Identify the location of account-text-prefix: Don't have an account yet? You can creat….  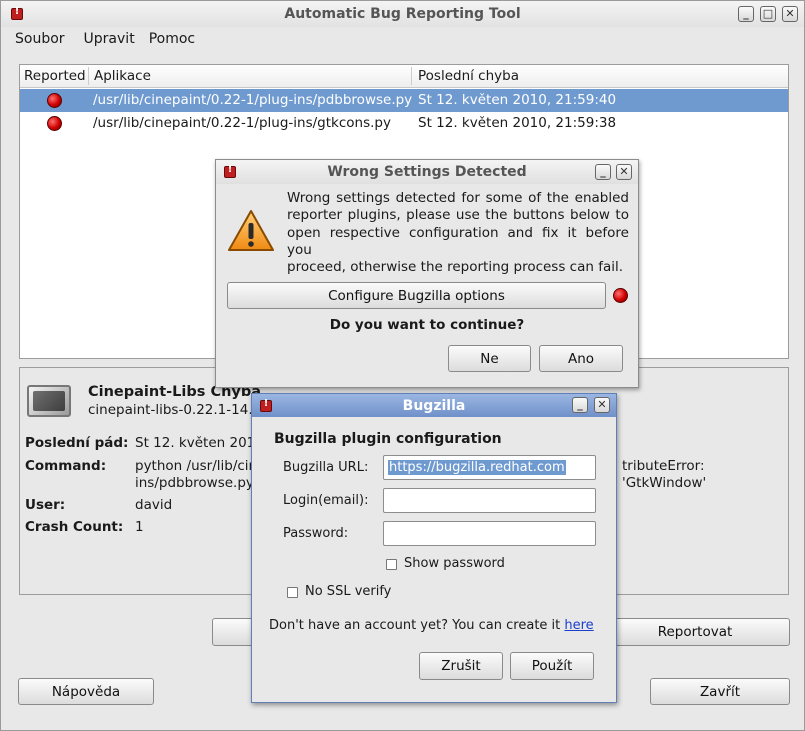
(417, 625).